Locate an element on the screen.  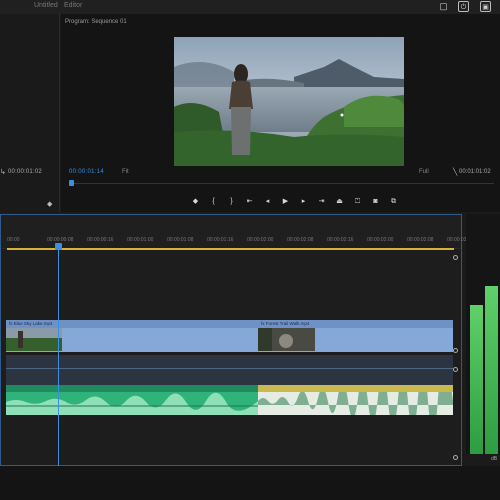
video-frame-image is located at coordinates (289, 101).